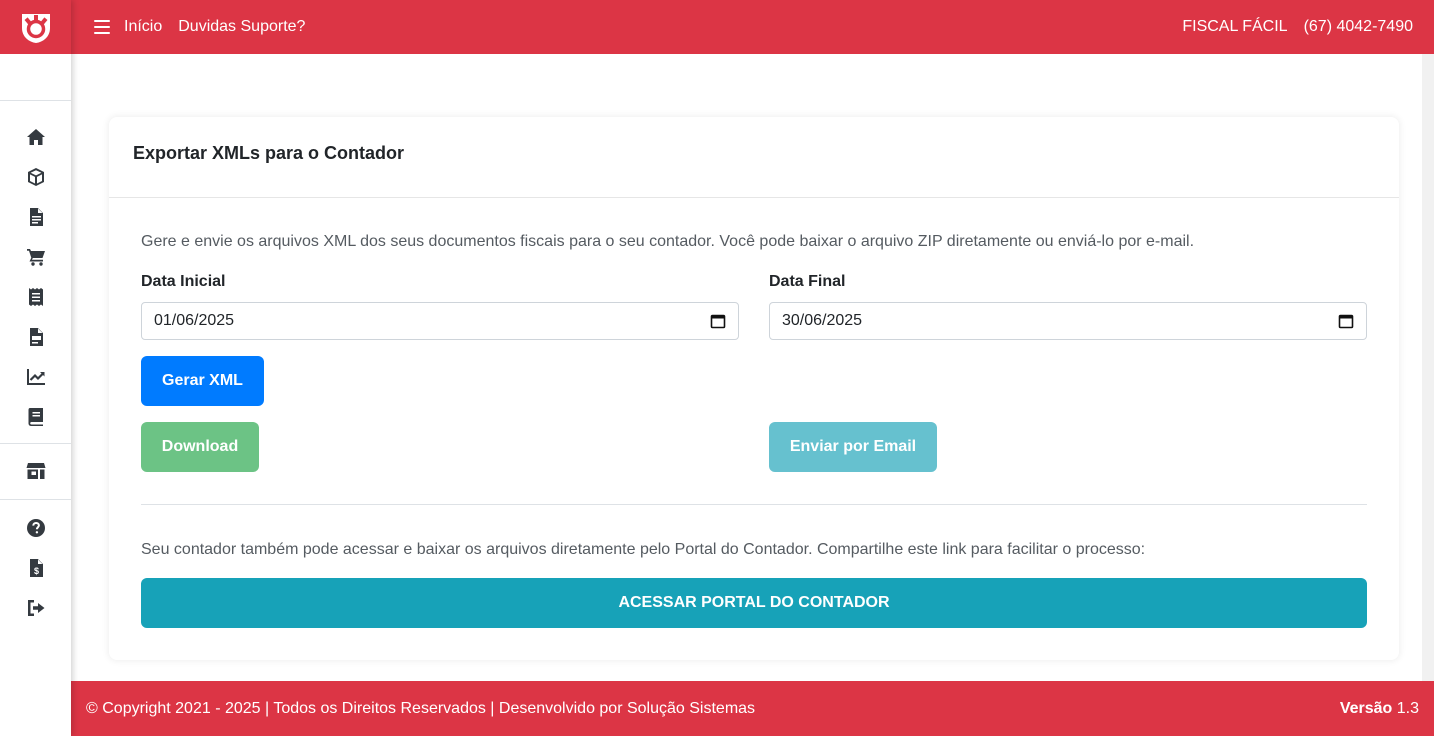 This screenshot has width=1434, height=736. What do you see at coordinates (183, 281) in the screenshot?
I see `start-date-label: Data Inicial` at bounding box center [183, 281].